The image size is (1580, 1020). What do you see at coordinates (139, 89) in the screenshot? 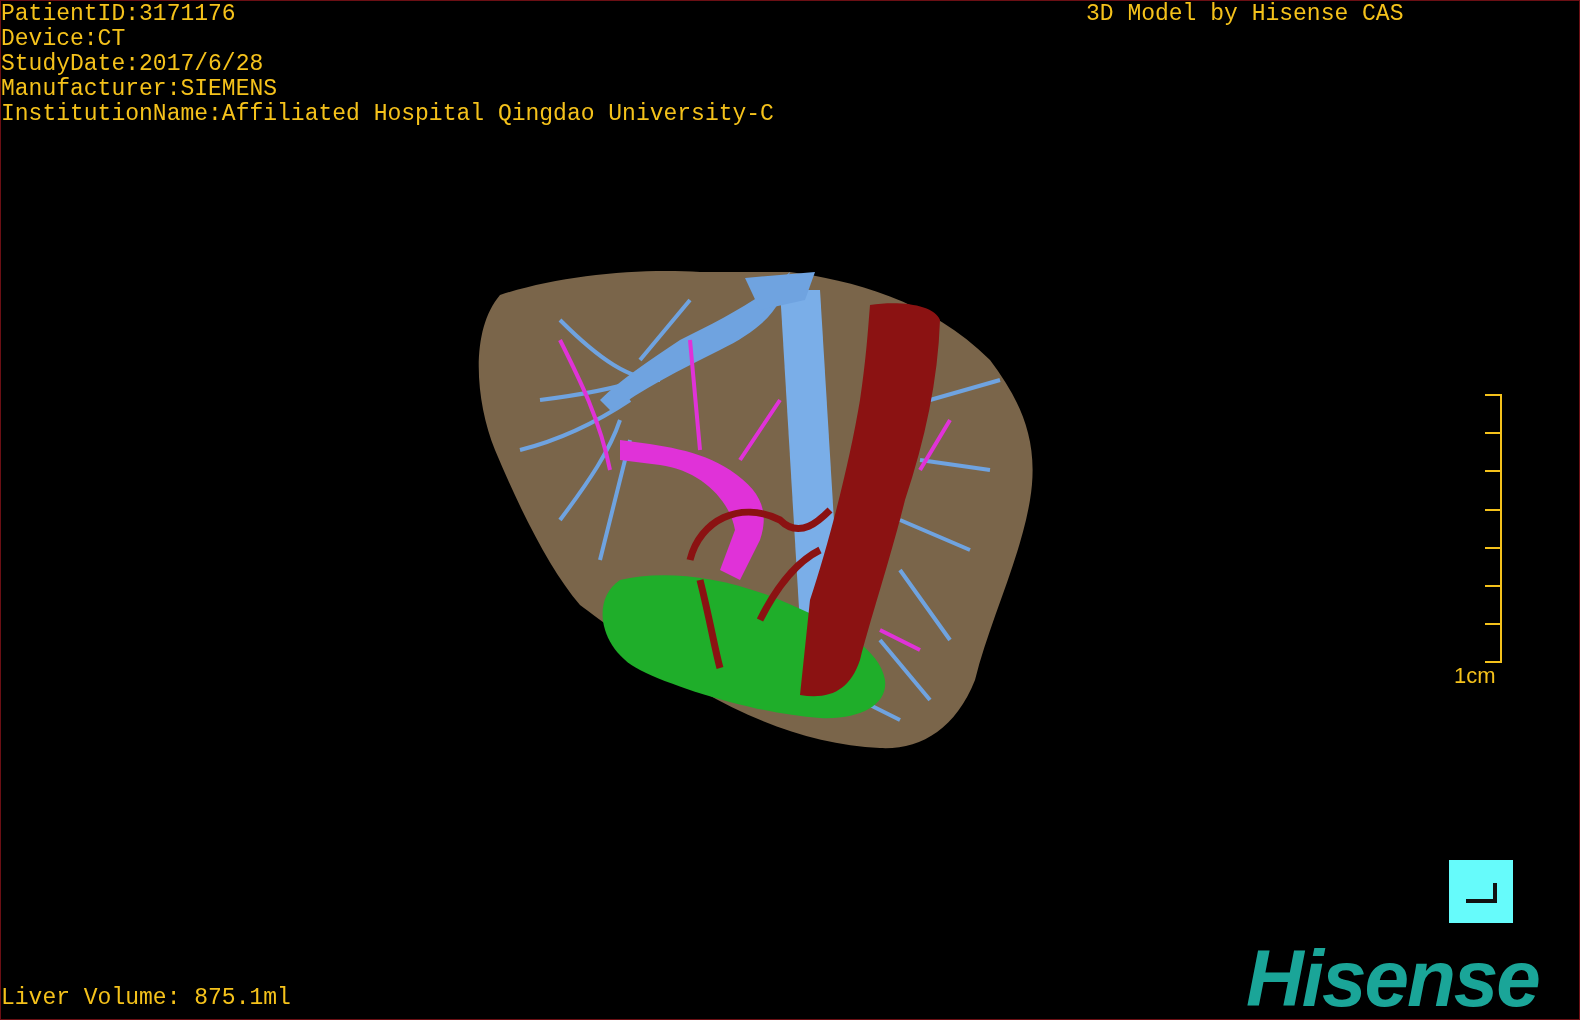
I see `info-line: Manufacturer:SIEMENS` at bounding box center [139, 89].